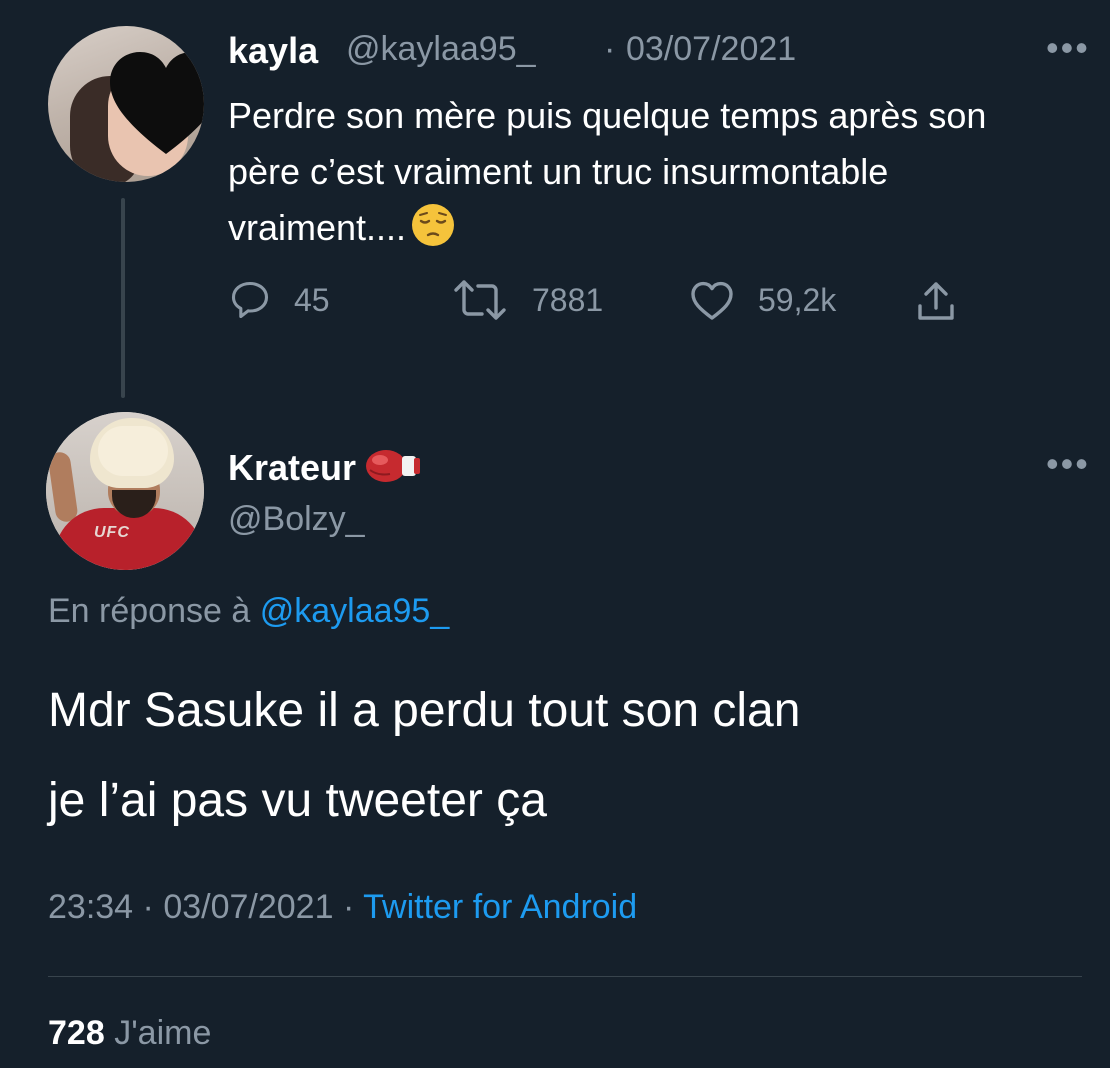 The height and width of the screenshot is (1068, 1110). I want to click on boxing-glove-icon, so click(393, 466).